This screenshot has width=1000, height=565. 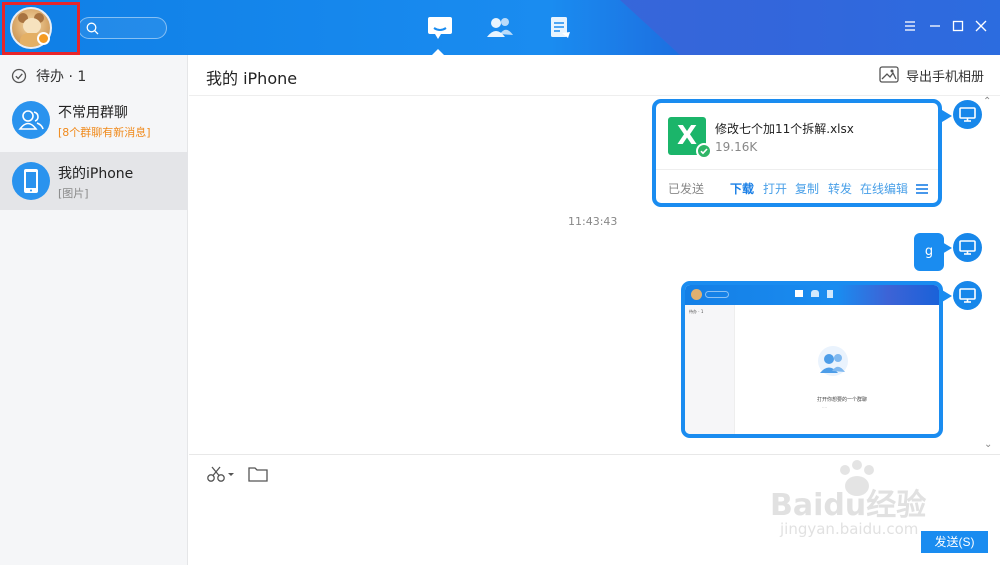 I want to click on conversation-item-group: 不常用群聊 [8个群聊有新消息], so click(x=94, y=120).